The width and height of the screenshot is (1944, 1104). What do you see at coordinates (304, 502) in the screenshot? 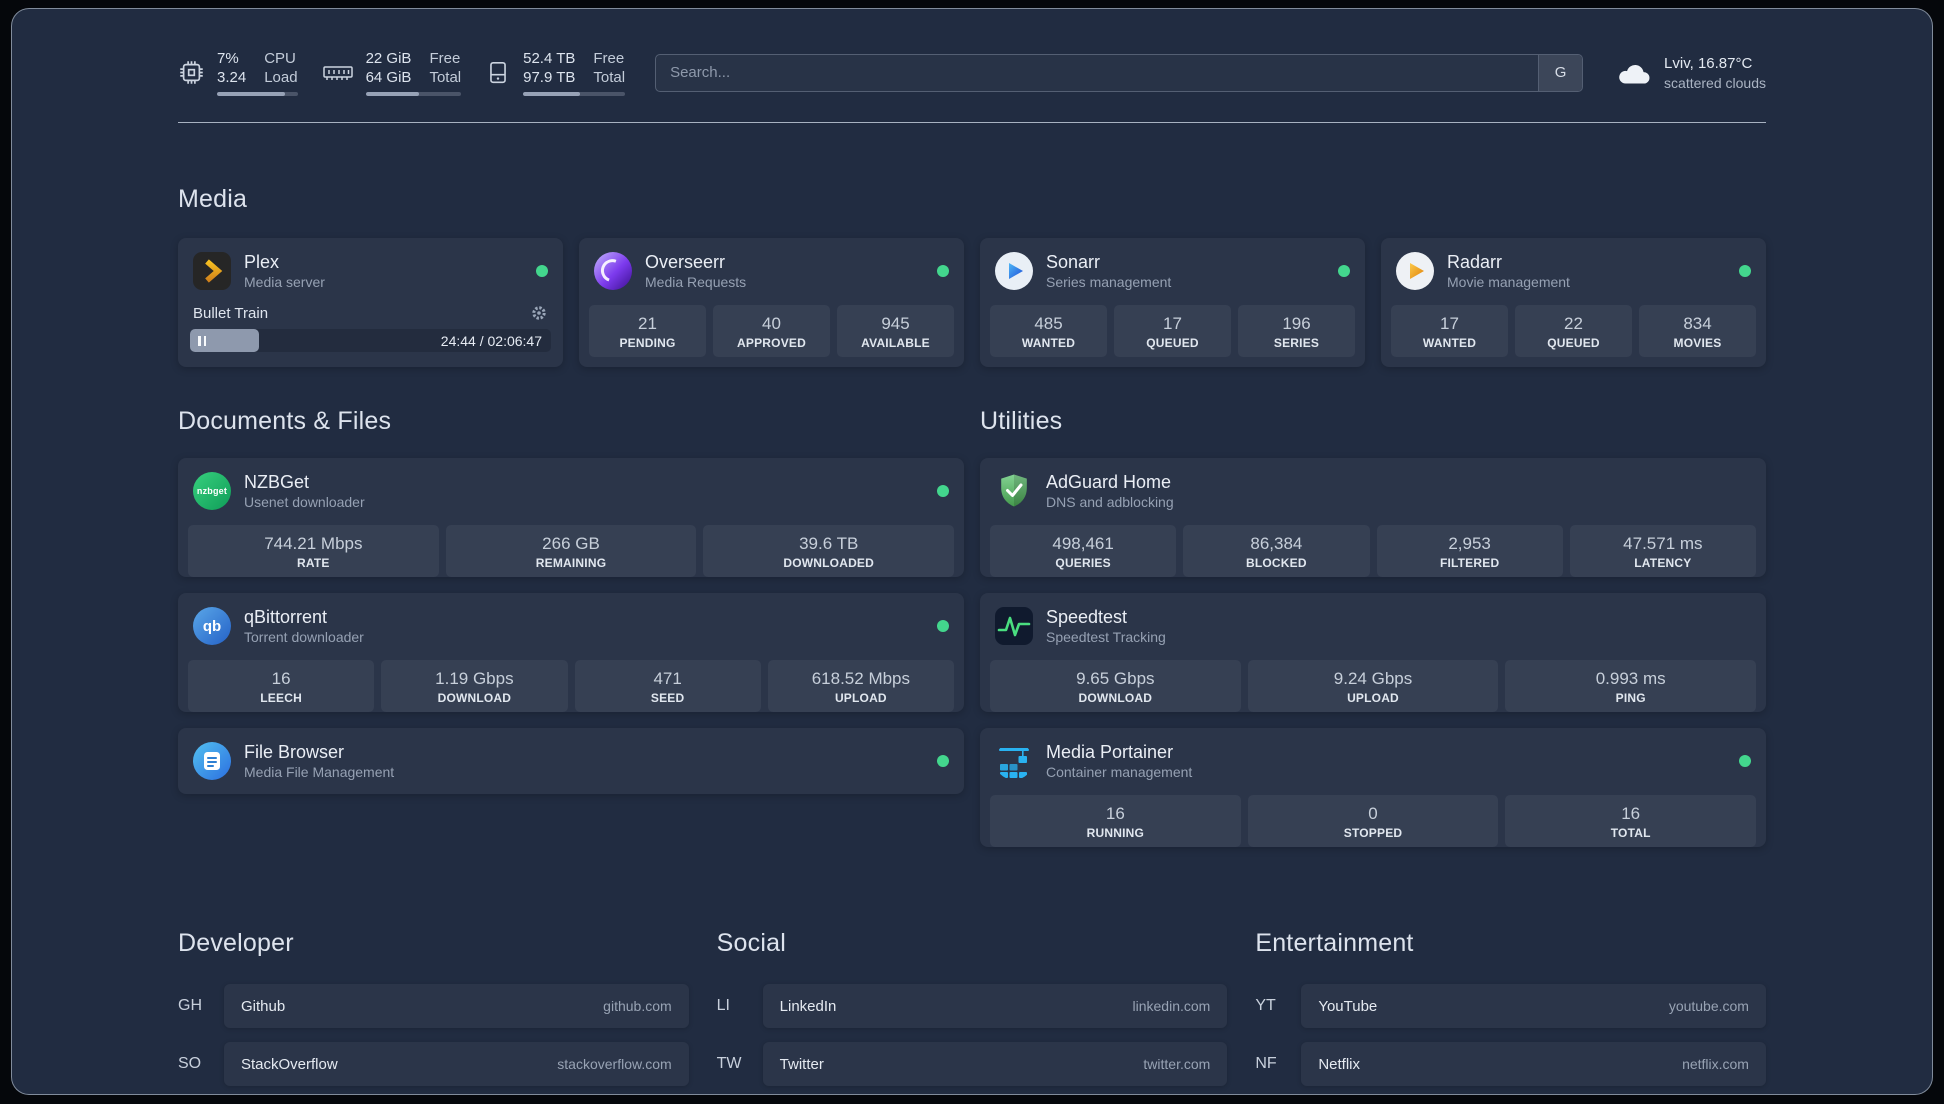
I see `service-subtitle: Usenet downloader` at bounding box center [304, 502].